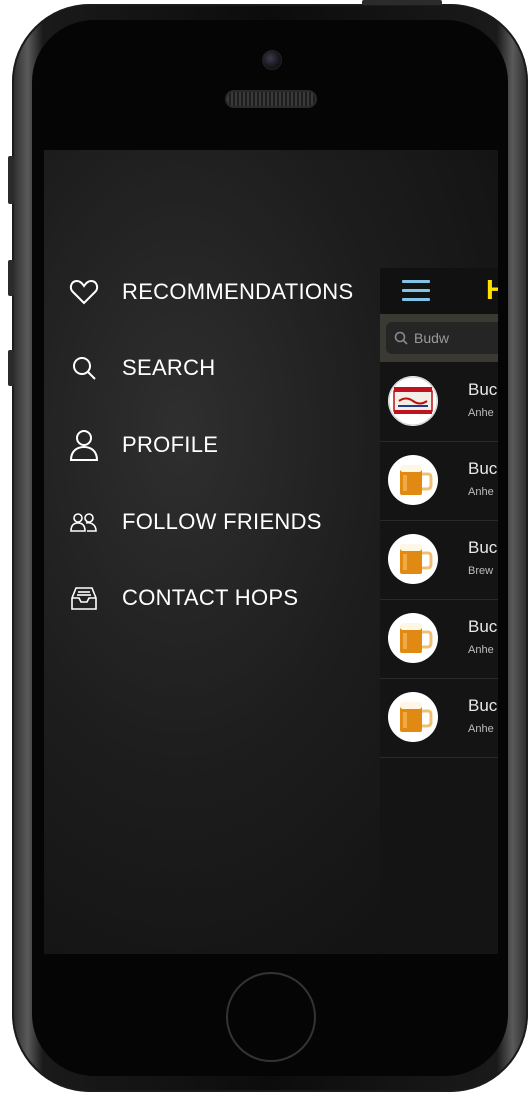 This screenshot has height=1100, width=530. Describe the element at coordinates (492, 289) in the screenshot. I see `app-title: H` at that location.